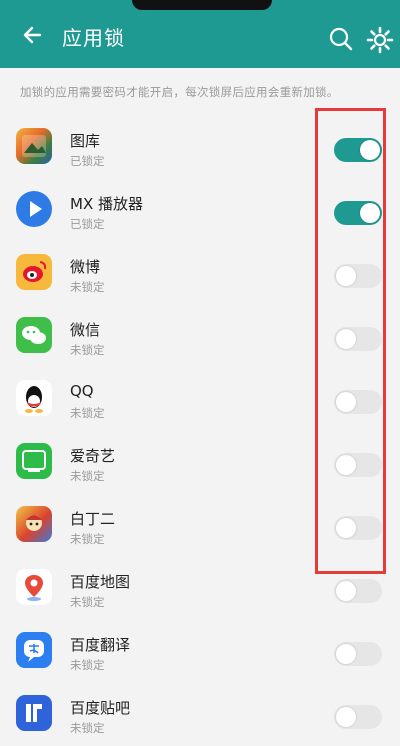  I want to click on list-item: 百度地图 未锁定, so click(200, 588).